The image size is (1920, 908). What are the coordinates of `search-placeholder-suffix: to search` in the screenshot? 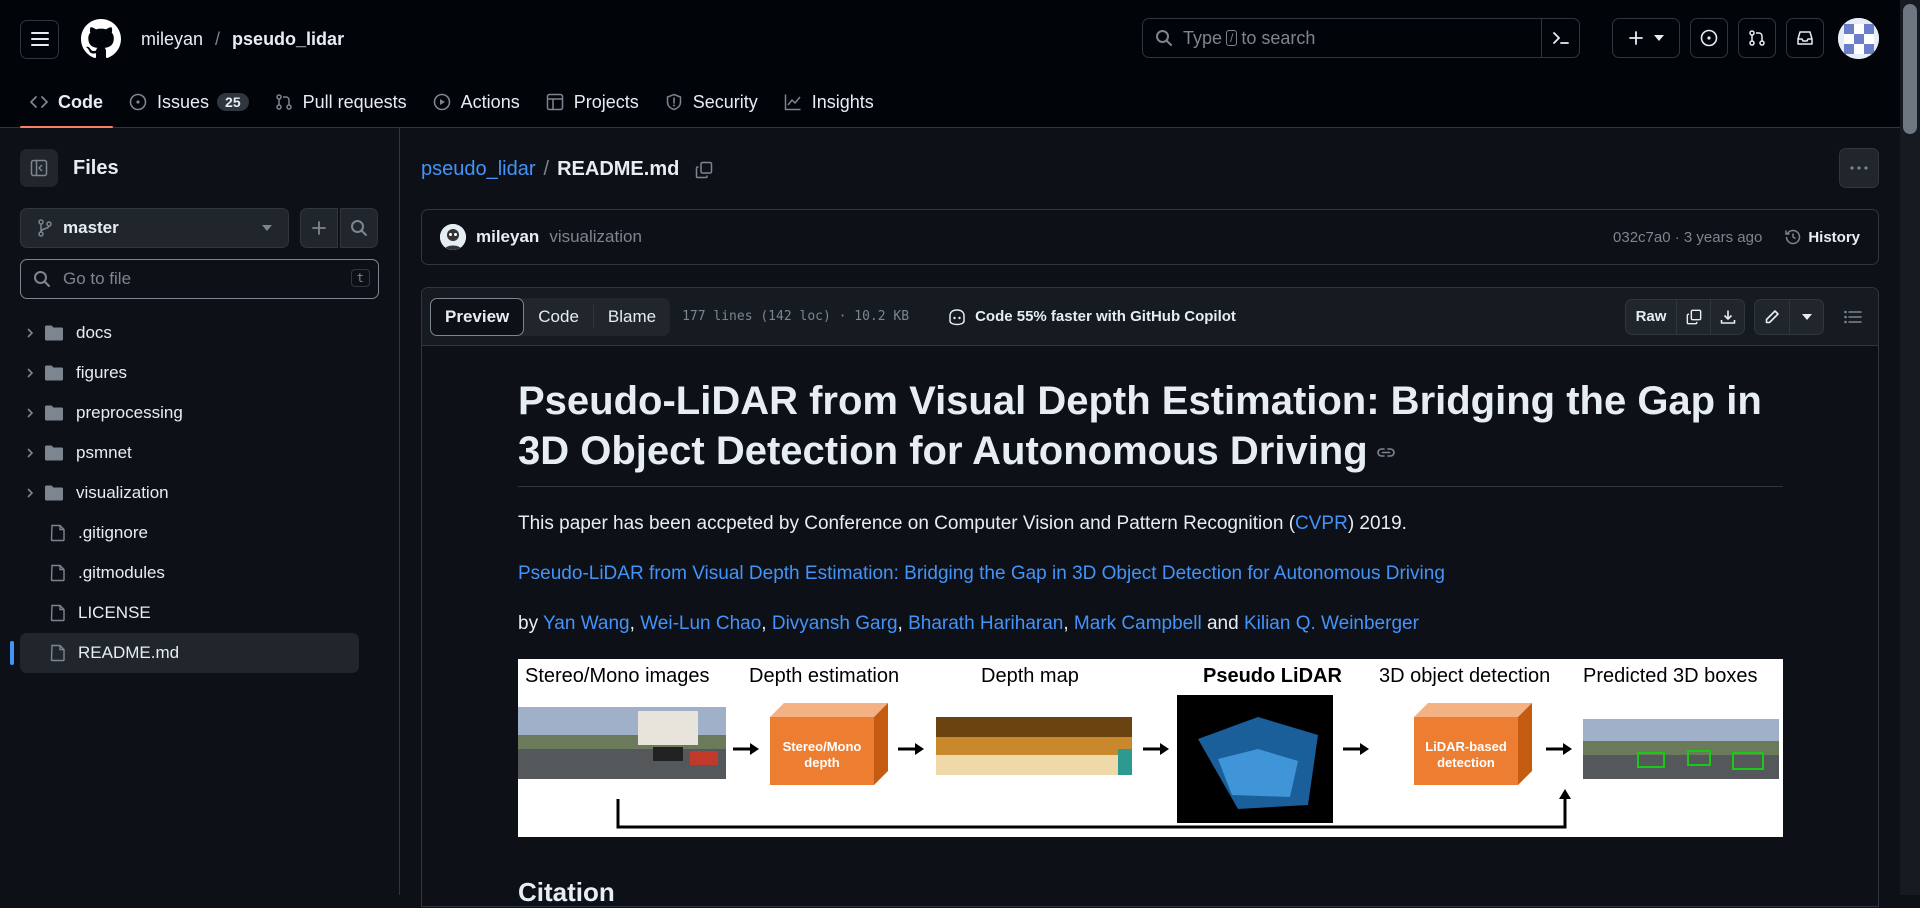 It's located at (1278, 37).